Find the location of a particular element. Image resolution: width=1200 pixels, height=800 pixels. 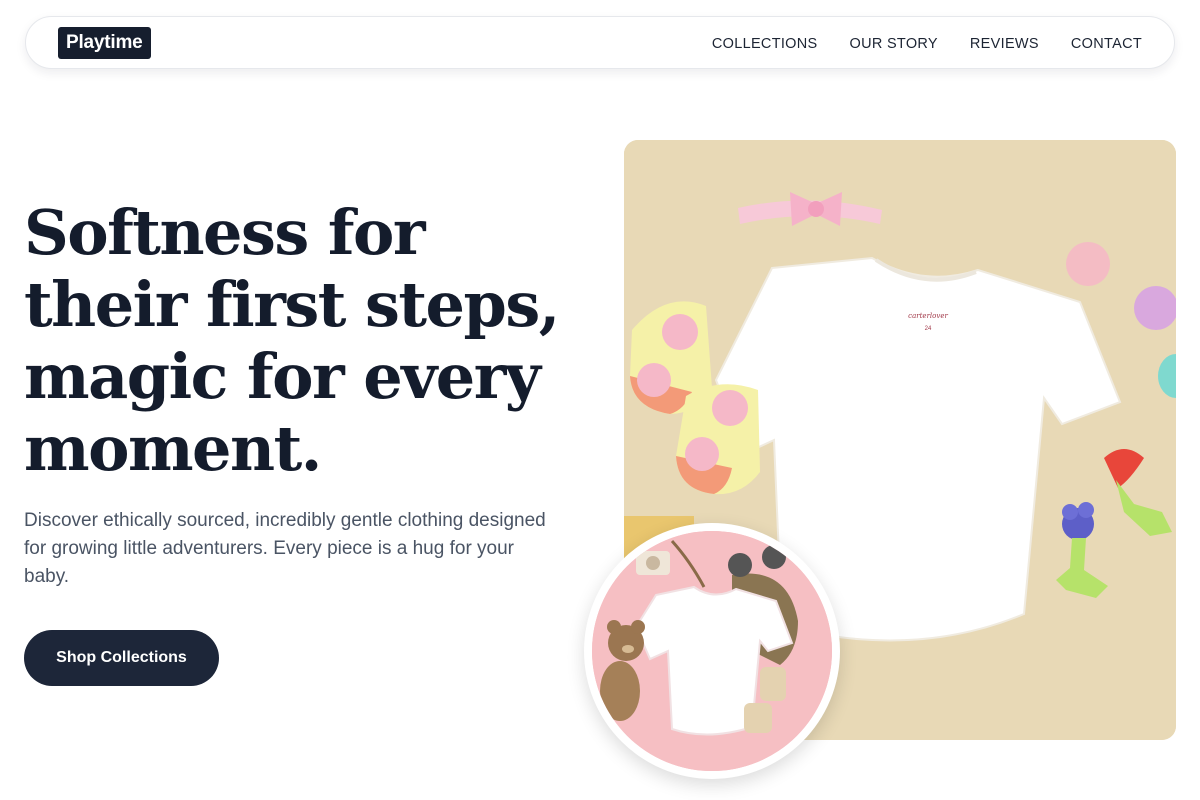

headline-line-3: magic for every is located at coordinates (282, 376).